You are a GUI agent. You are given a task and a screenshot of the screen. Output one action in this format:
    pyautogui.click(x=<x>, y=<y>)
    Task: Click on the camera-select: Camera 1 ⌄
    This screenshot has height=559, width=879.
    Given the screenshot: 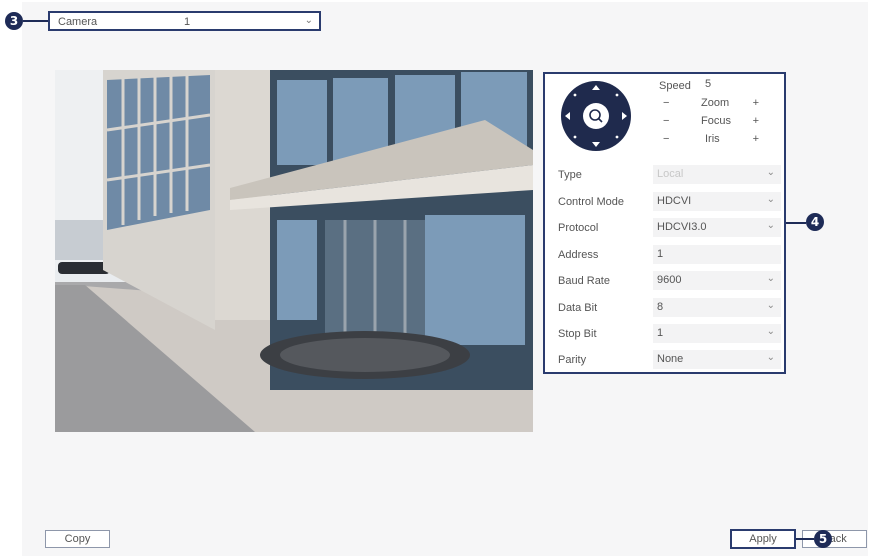 What is the action you would take?
    pyautogui.click(x=184, y=21)
    